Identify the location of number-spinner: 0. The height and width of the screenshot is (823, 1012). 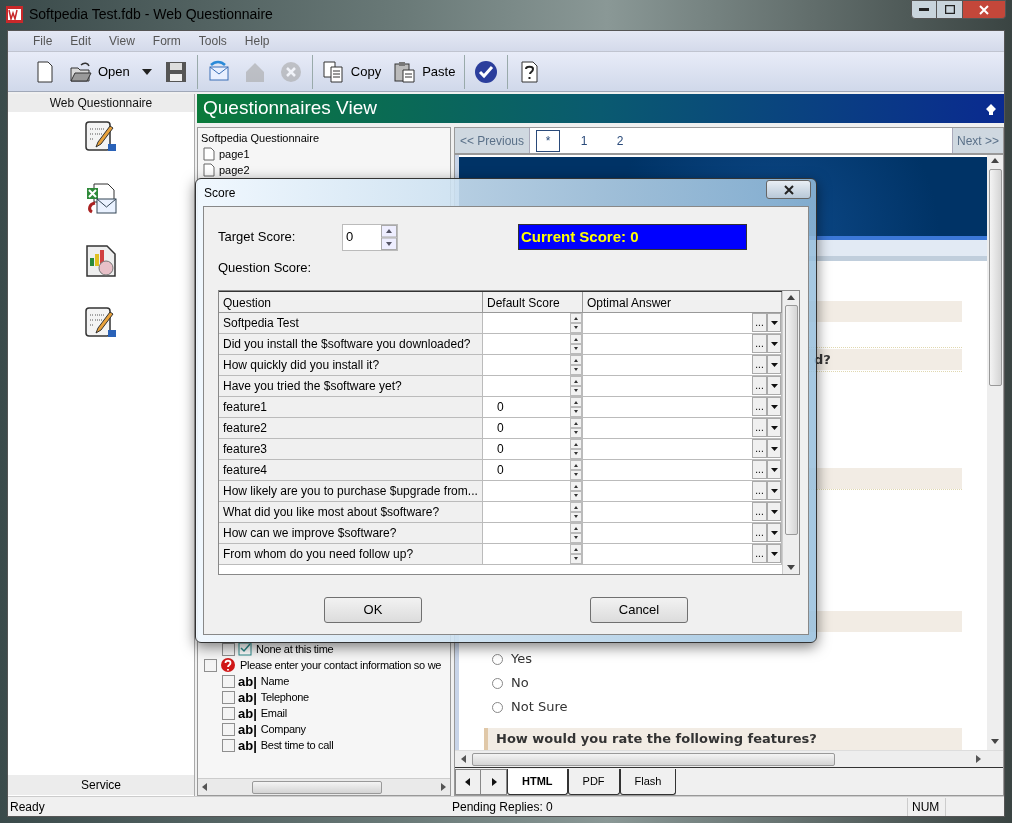
(370, 237).